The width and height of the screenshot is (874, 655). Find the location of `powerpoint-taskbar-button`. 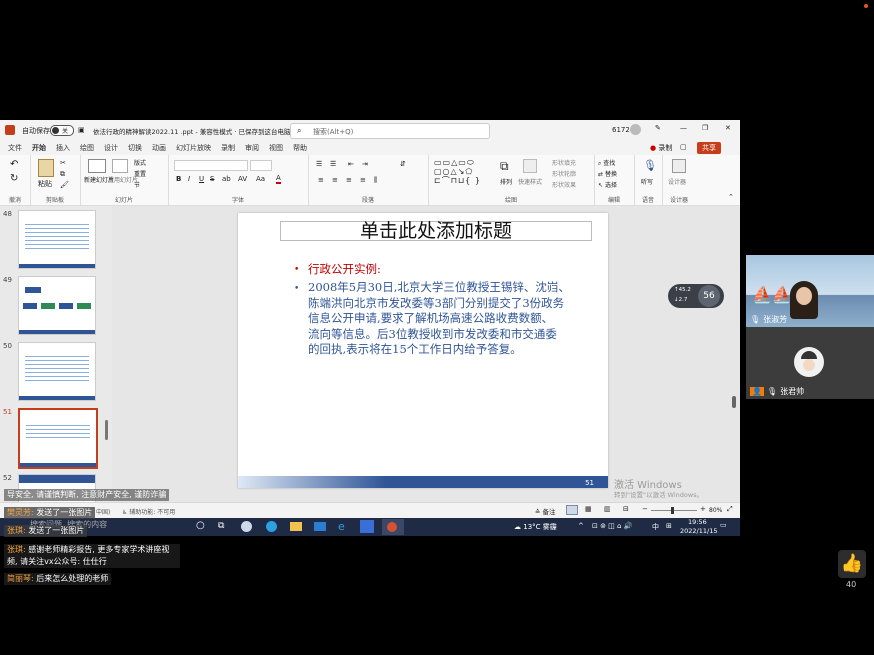

powerpoint-taskbar-button is located at coordinates (393, 527).